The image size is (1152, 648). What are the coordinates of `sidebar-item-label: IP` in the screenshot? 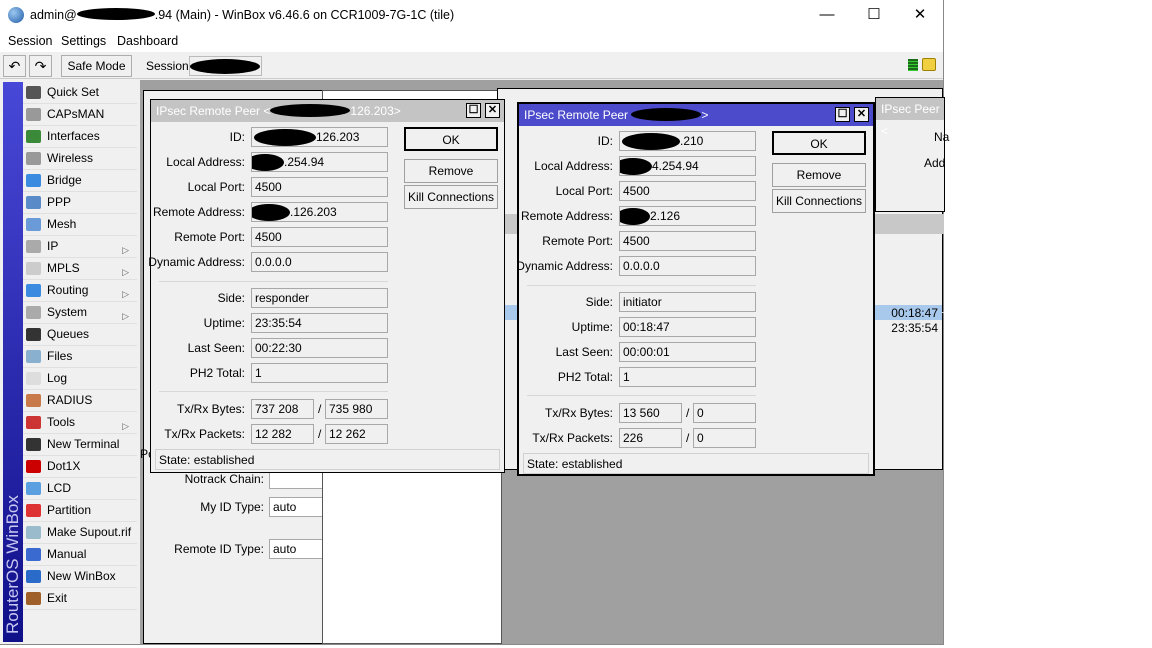 It's located at (53, 246).